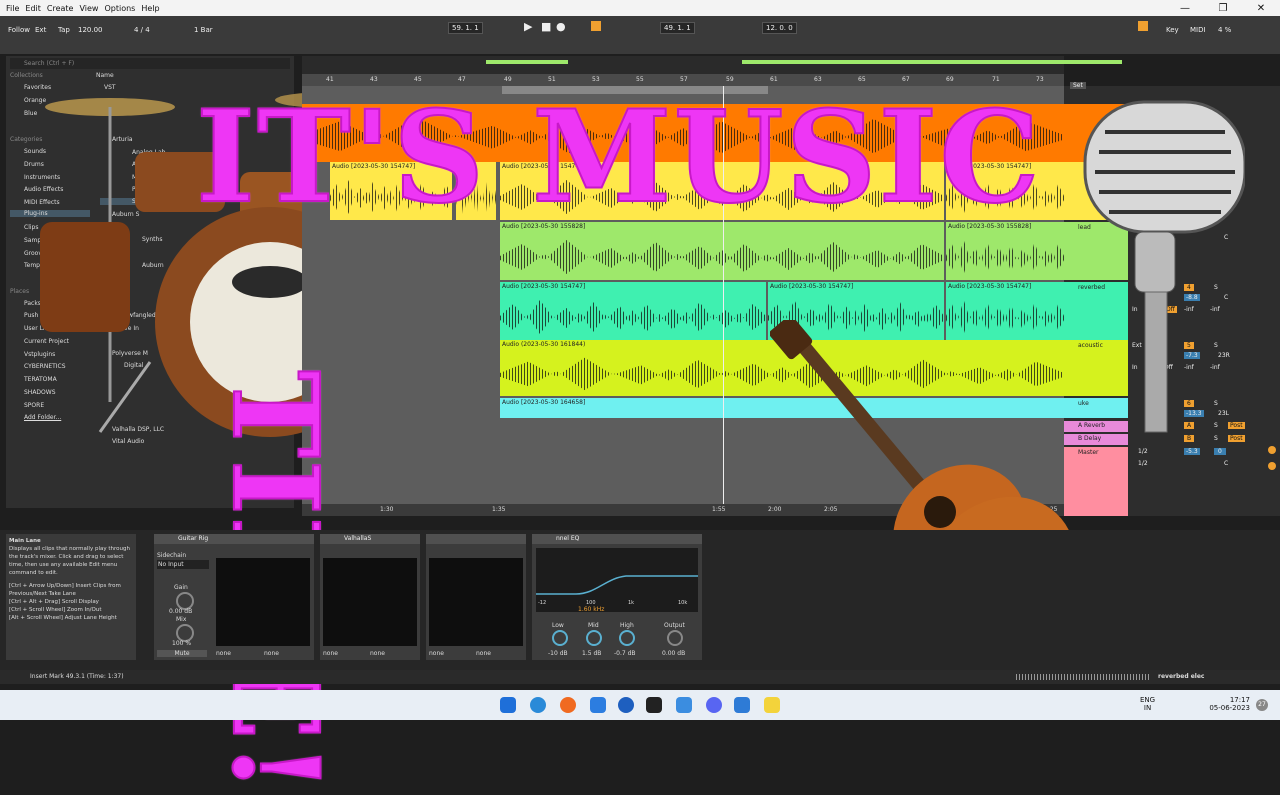 The height and width of the screenshot is (795, 1280). I want to click on overview-strip, so click(712, 65).